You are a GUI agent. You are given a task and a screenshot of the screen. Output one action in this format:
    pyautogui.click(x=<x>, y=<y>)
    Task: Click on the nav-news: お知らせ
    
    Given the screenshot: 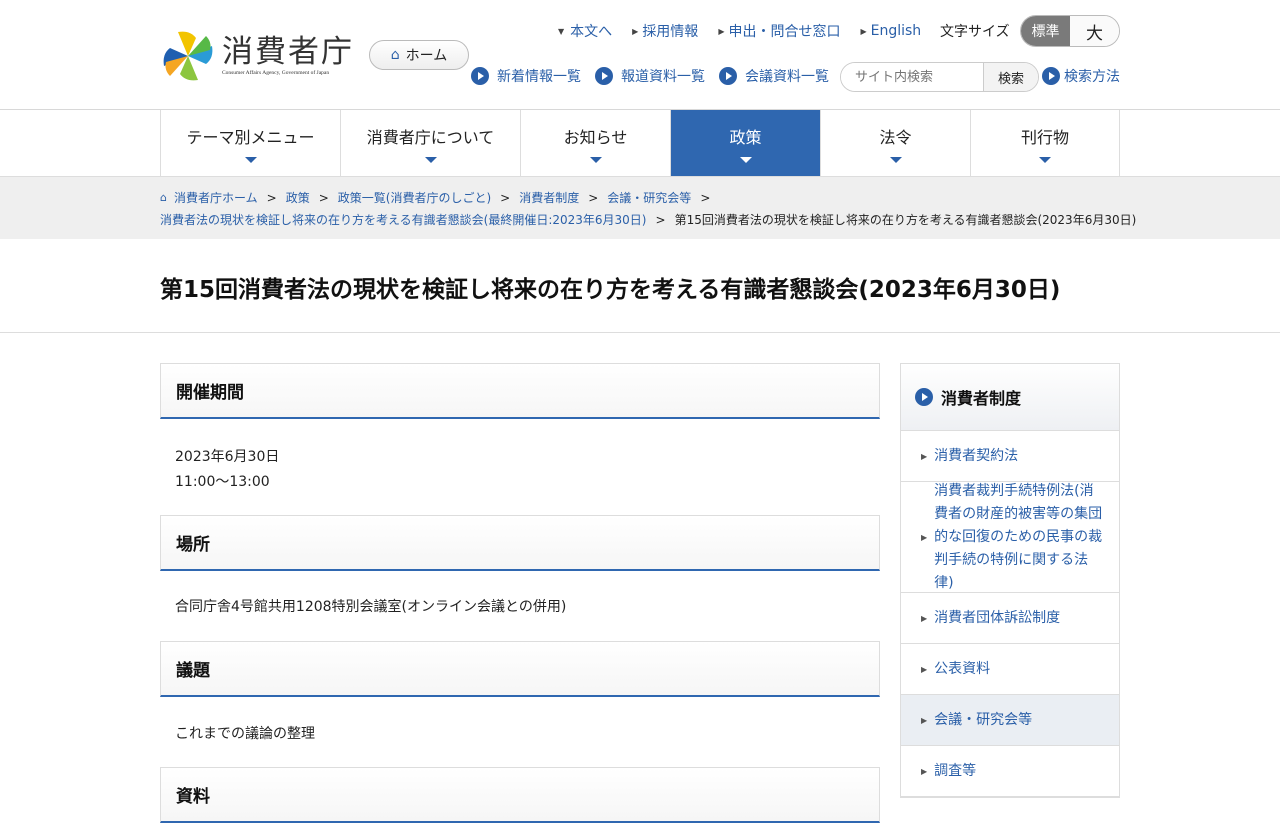 What is the action you would take?
    pyautogui.click(x=596, y=143)
    